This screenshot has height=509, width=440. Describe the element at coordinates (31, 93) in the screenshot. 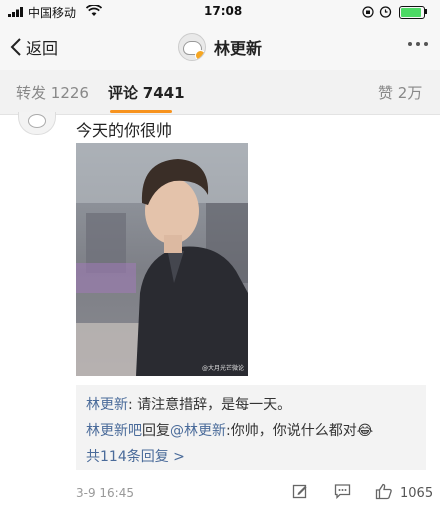

I see `tab-label: 转发` at that location.